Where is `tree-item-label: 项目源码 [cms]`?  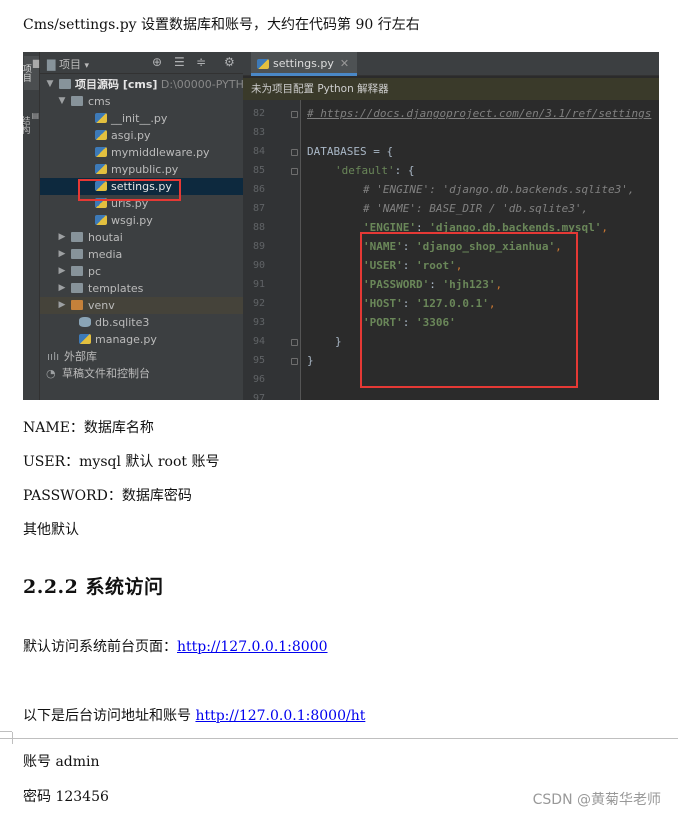 tree-item-label: 项目源码 [cms] is located at coordinates (116, 84).